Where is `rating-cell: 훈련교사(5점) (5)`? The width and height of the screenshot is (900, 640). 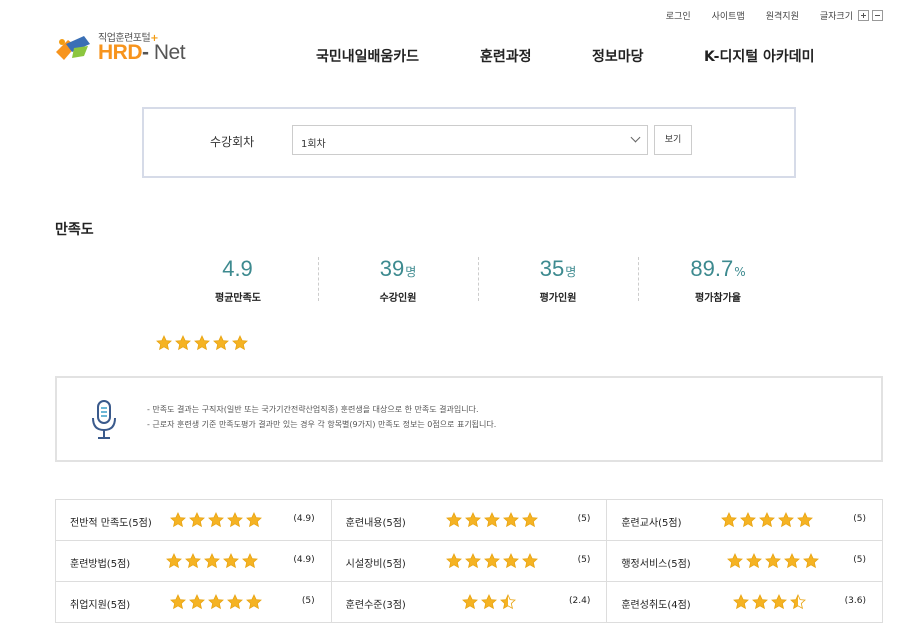
rating-cell: 훈련교사(5점) (5) is located at coordinates (745, 520).